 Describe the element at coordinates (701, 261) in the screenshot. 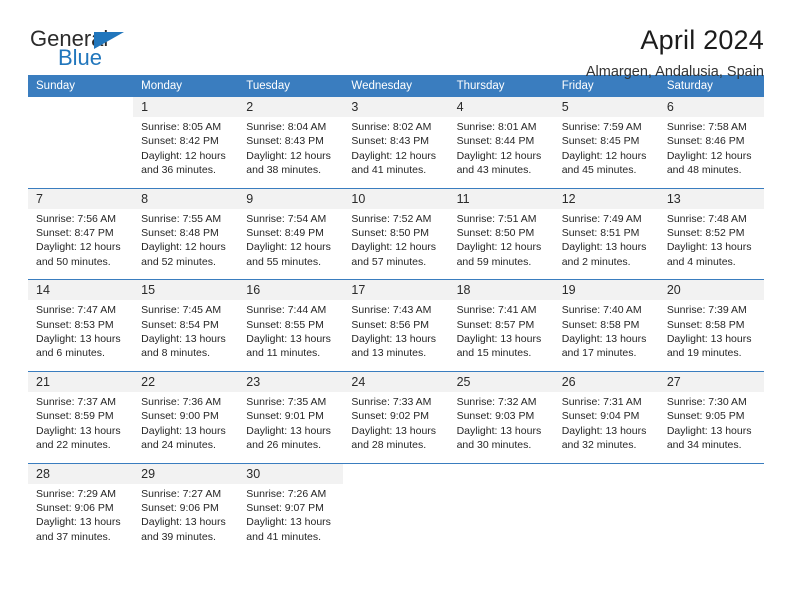

I see `daylight-text: and 4 minutes.` at that location.